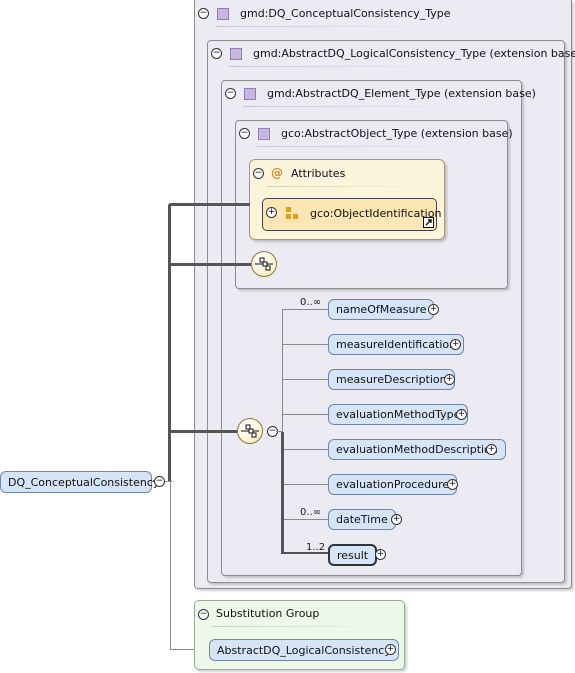 Image resolution: width=575 pixels, height=673 pixels. I want to click on element-label: evaluationProcedure, so click(393, 484).